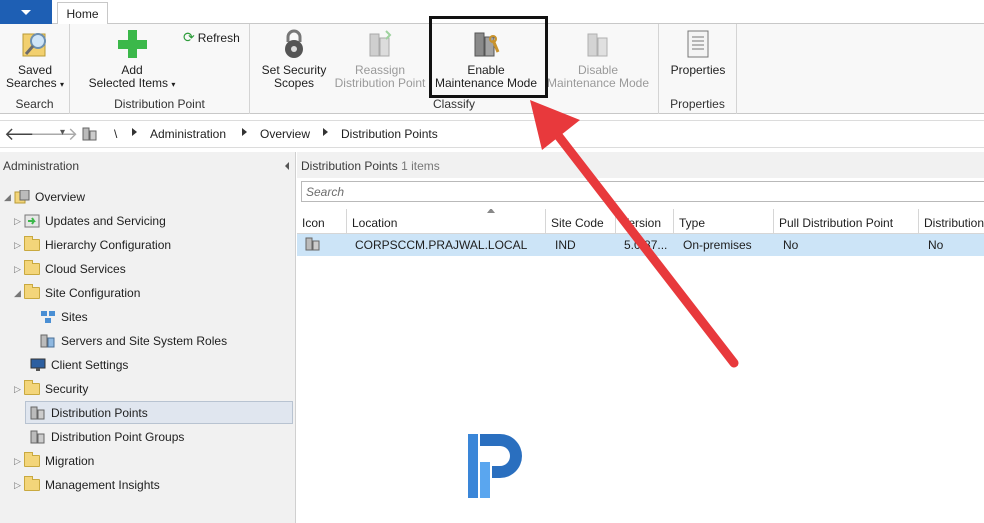 The height and width of the screenshot is (523, 984). I want to click on nav-item-distribution-points: Distribution Points, so click(159, 412).